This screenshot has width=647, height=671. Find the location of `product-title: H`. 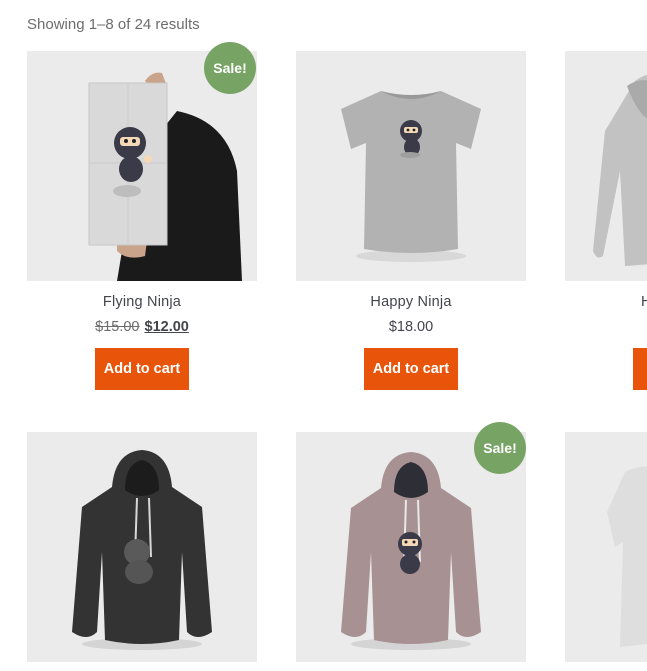

product-title: H is located at coordinates (606, 302).